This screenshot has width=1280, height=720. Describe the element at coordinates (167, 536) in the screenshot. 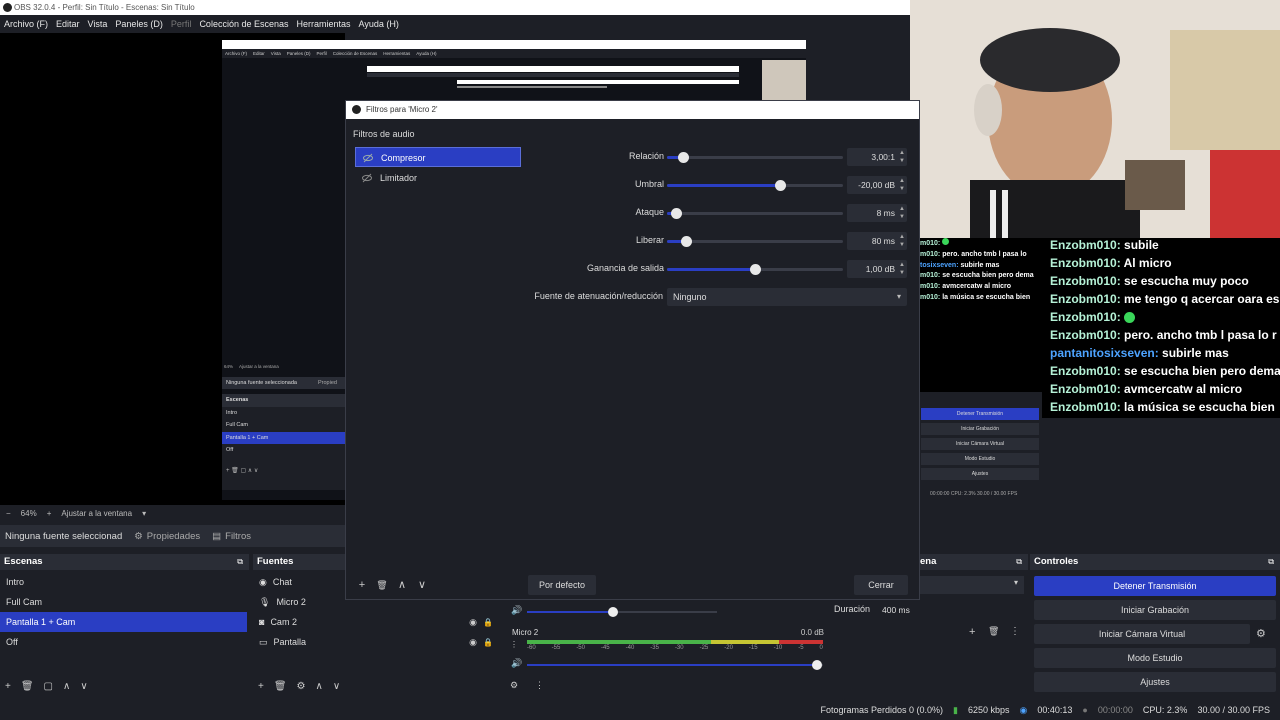

I see `properties-button: ⚙ Propiedades` at that location.